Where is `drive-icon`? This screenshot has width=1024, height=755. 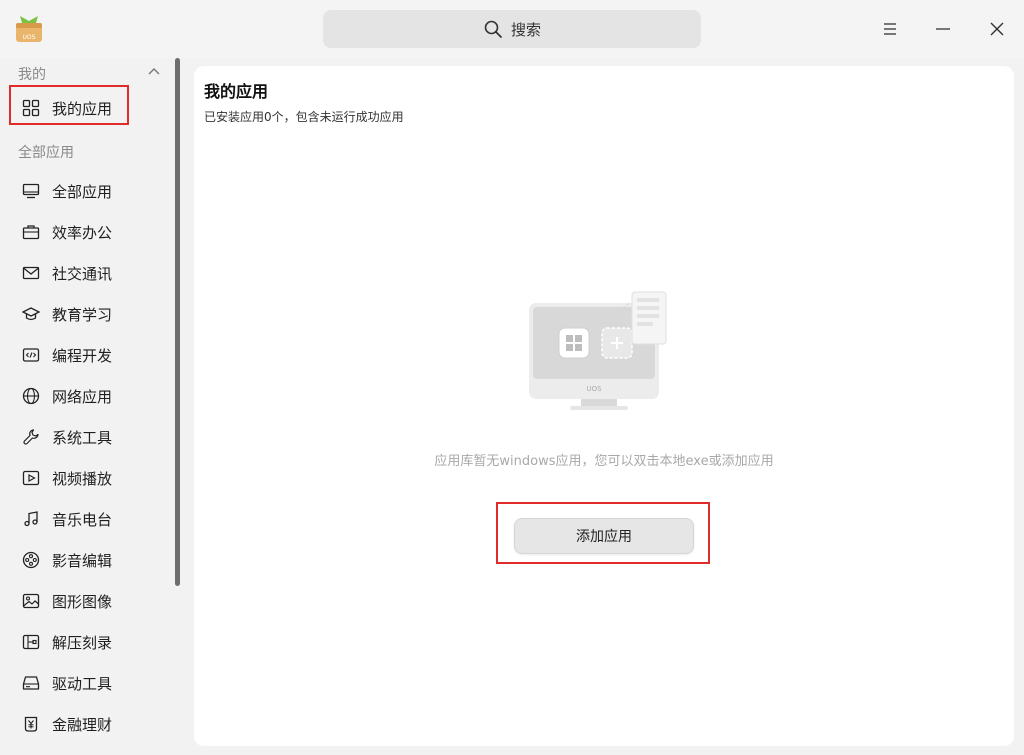 drive-icon is located at coordinates (31, 683).